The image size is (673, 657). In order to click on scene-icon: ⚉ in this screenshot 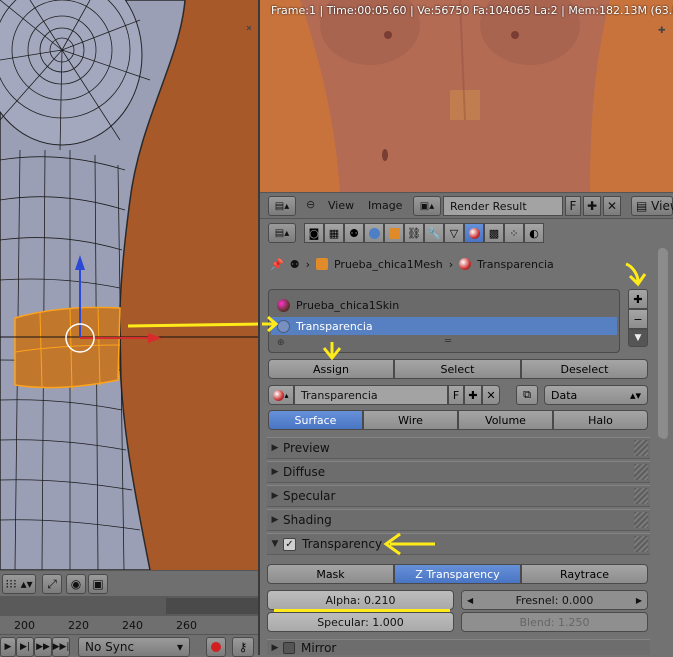, I will do `click(354, 233)`.